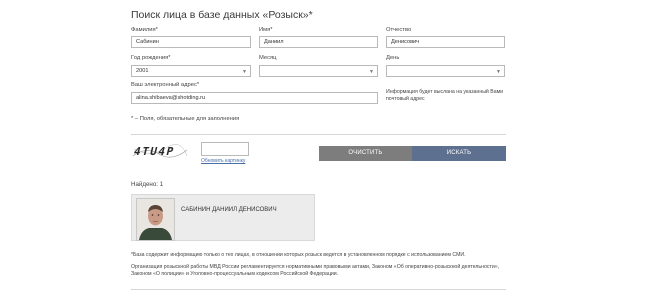 This screenshot has height=292, width=656. I want to click on required-fields-note: * – Поля, обязательные для заполнения, so click(185, 119).